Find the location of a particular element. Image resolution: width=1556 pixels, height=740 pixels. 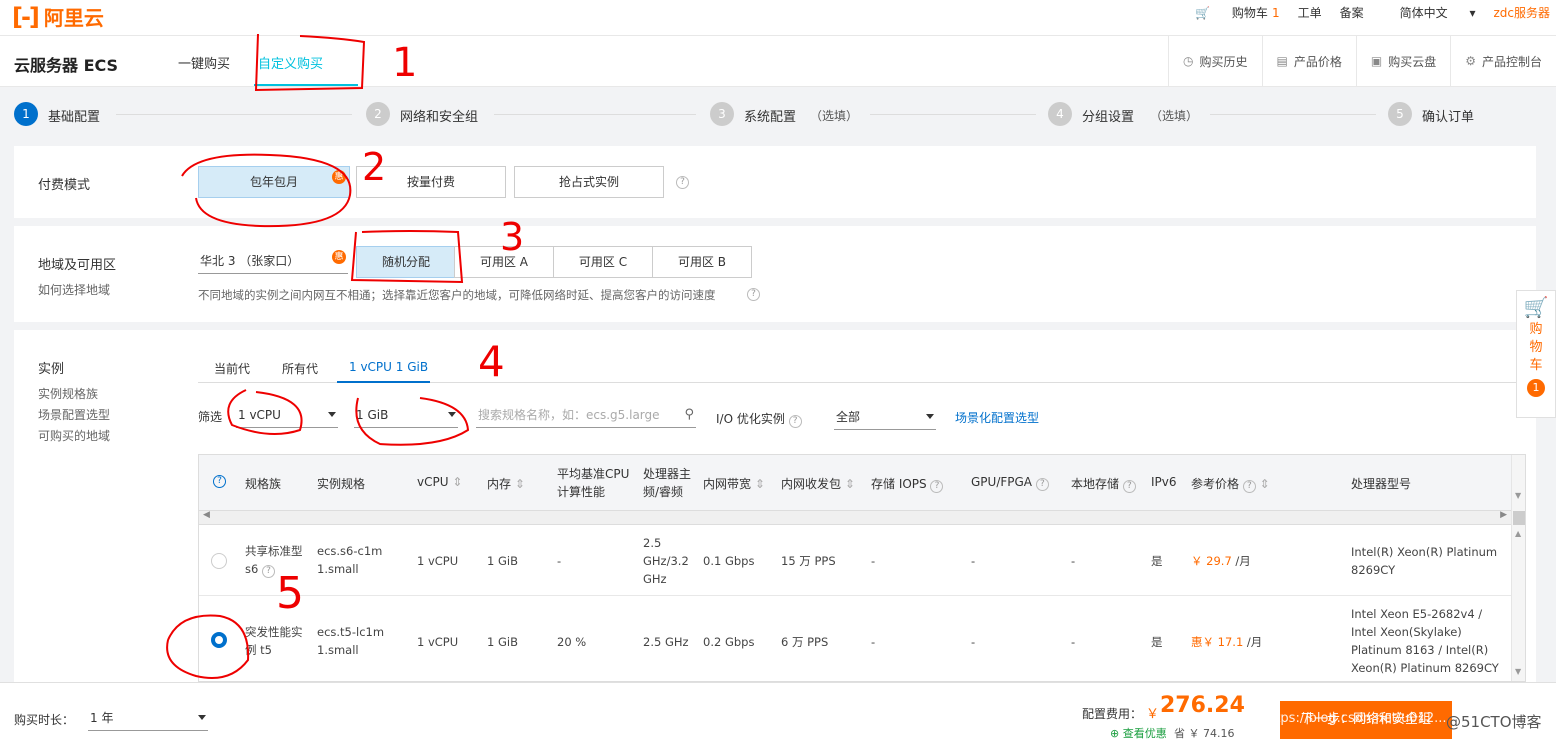

buy-disk-button: ▣ 购买云盘 is located at coordinates (1402, 61).